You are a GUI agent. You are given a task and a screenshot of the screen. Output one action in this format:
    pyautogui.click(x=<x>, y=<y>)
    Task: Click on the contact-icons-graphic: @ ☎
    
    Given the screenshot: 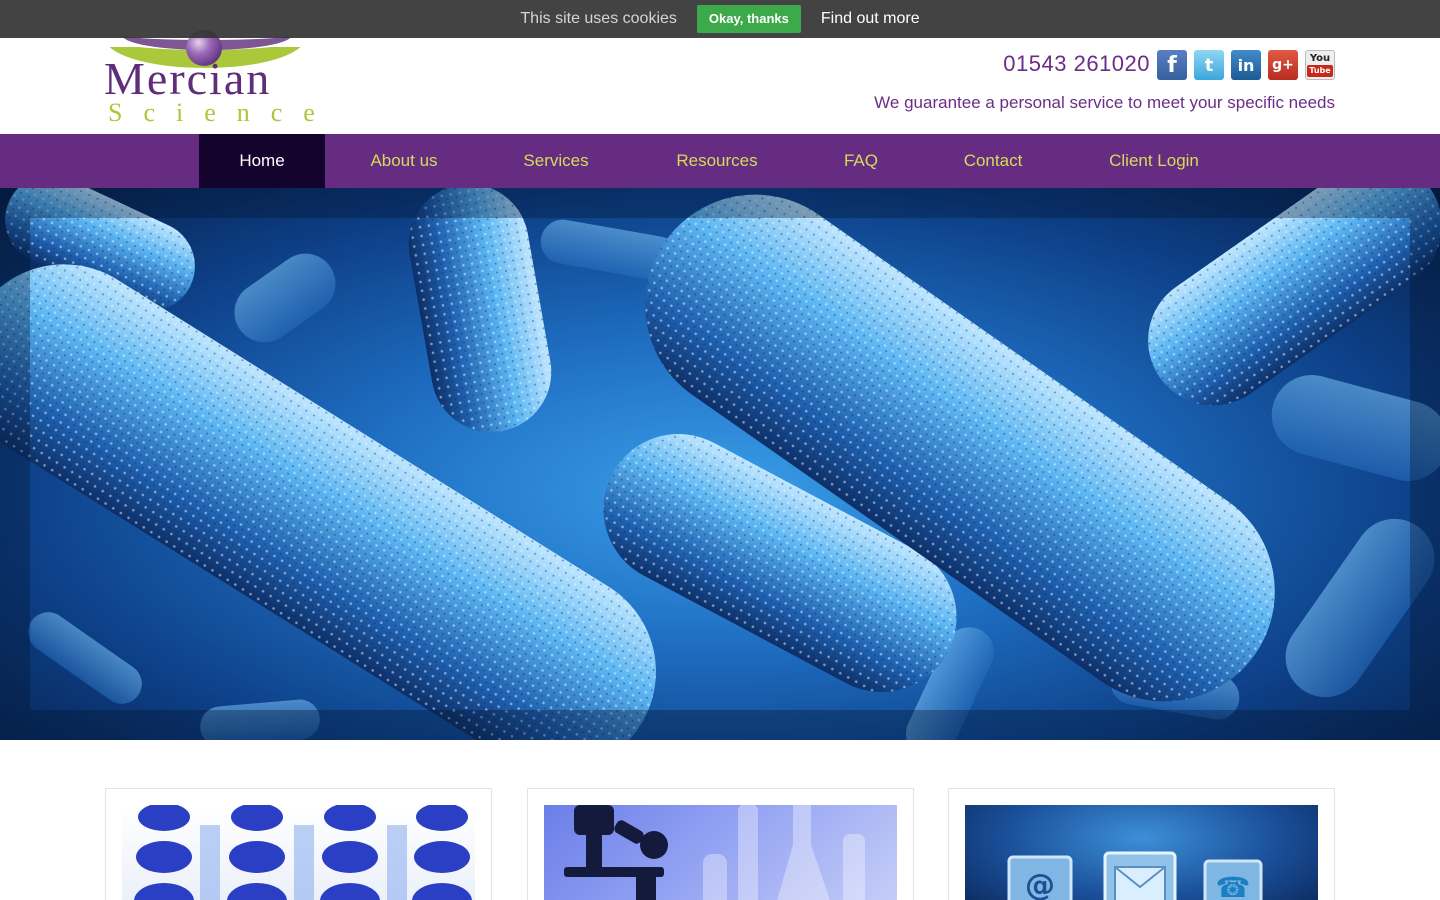 What is the action you would take?
    pyautogui.click(x=1135, y=875)
    